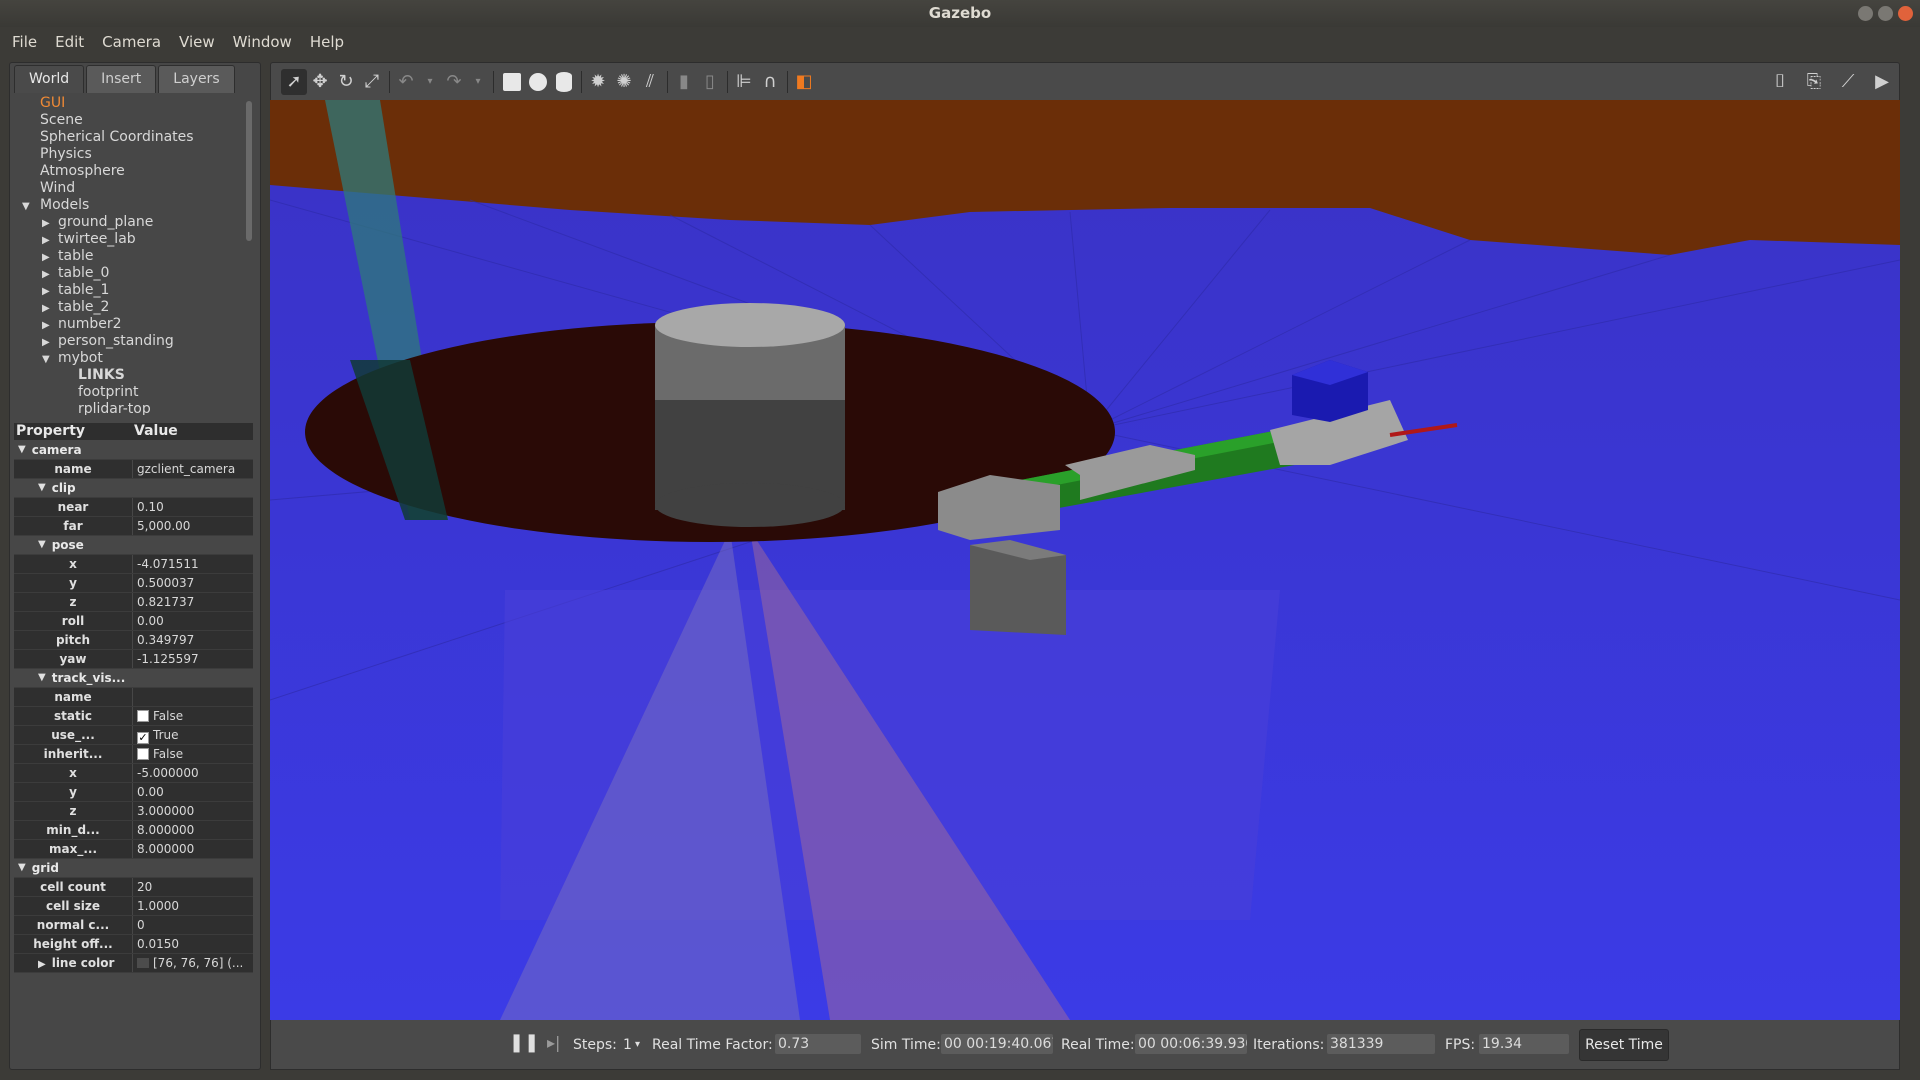 This screenshot has width=1920, height=1080. I want to click on tree-item-links: LINKS, so click(134, 375).